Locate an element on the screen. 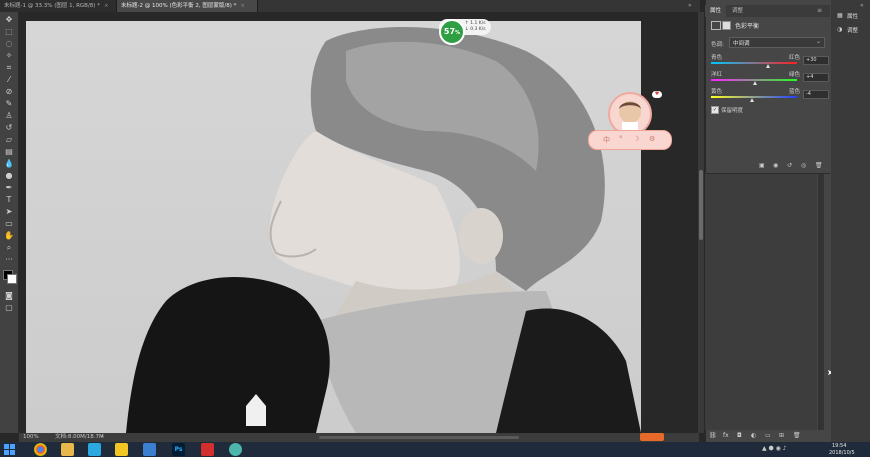  photoshop-icon: Ps is located at coordinates (178, 449).